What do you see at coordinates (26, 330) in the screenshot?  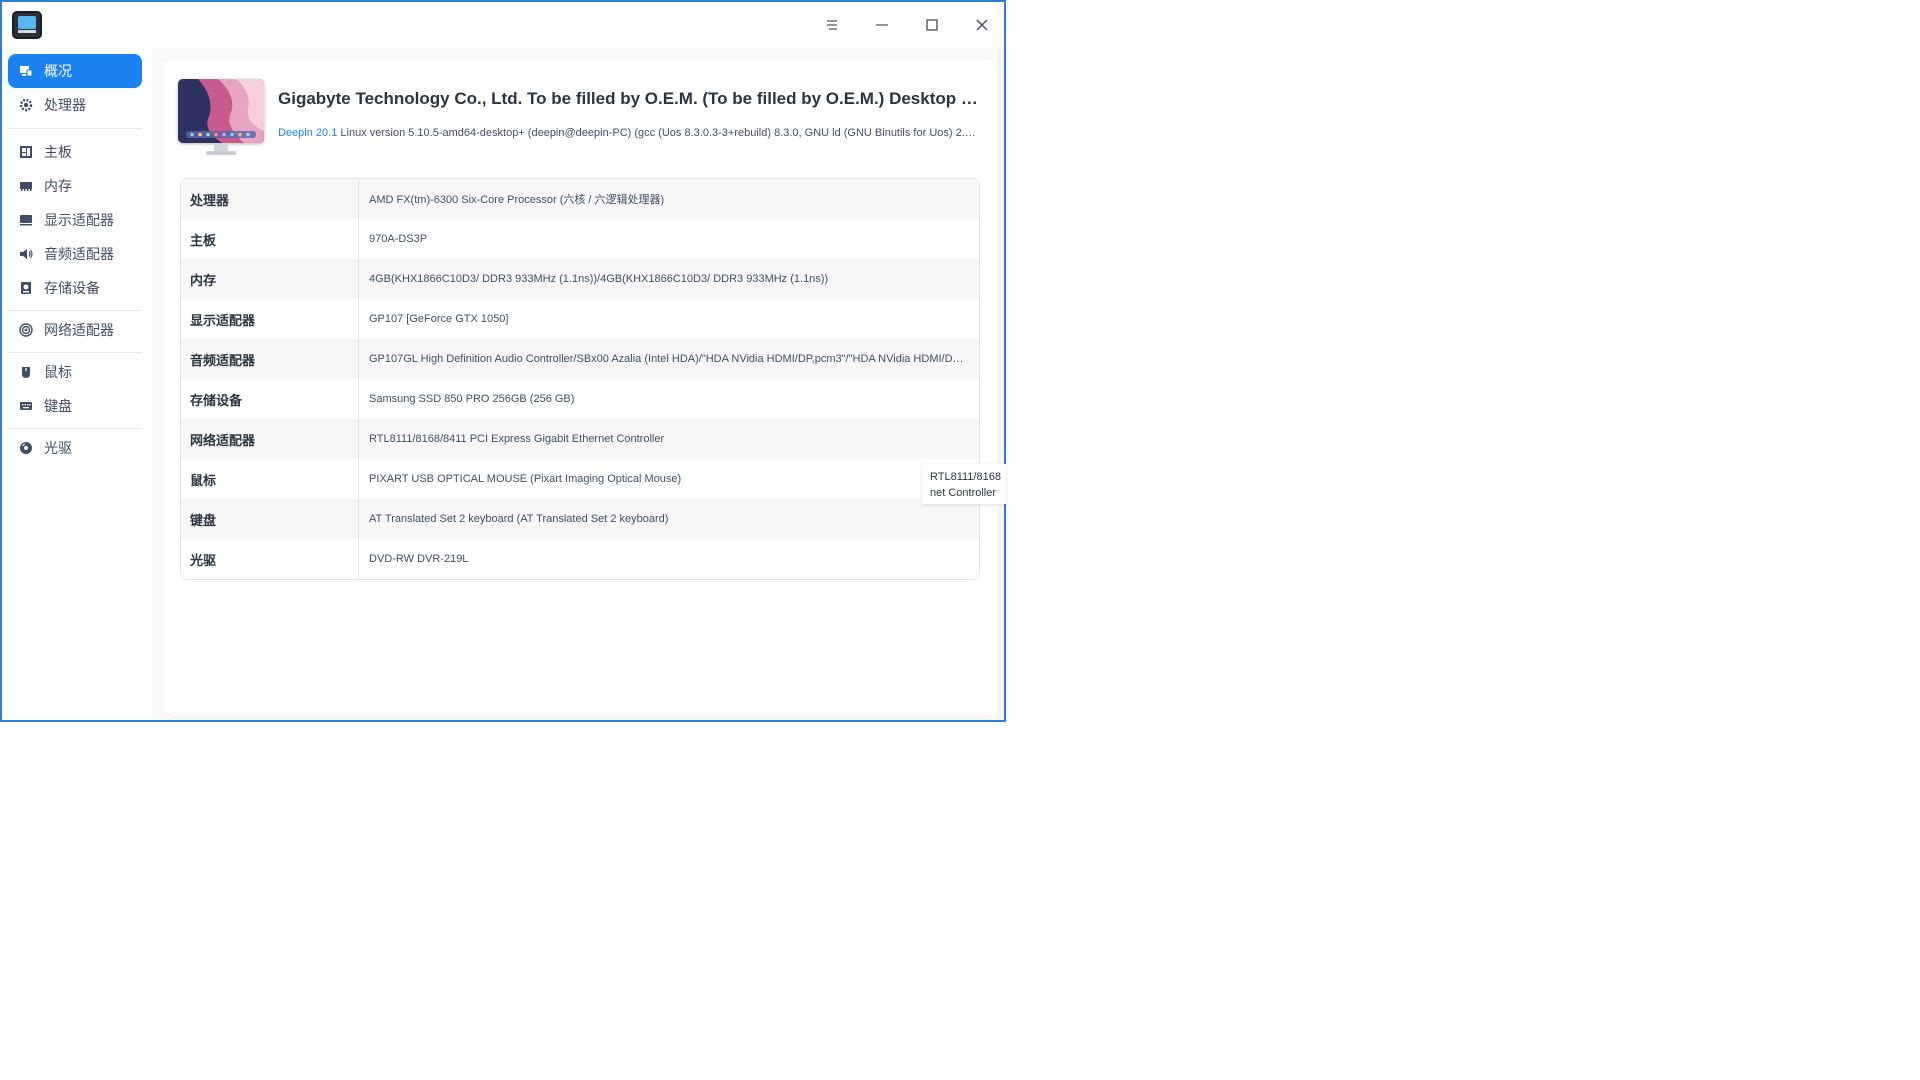 I see `network-adapter-icon` at bounding box center [26, 330].